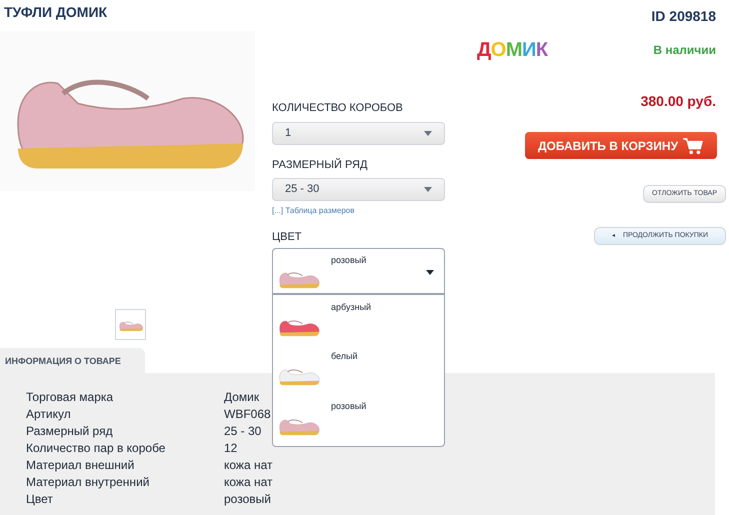  Describe the element at coordinates (349, 260) in the screenshot. I see `selected-color: розовый` at that location.